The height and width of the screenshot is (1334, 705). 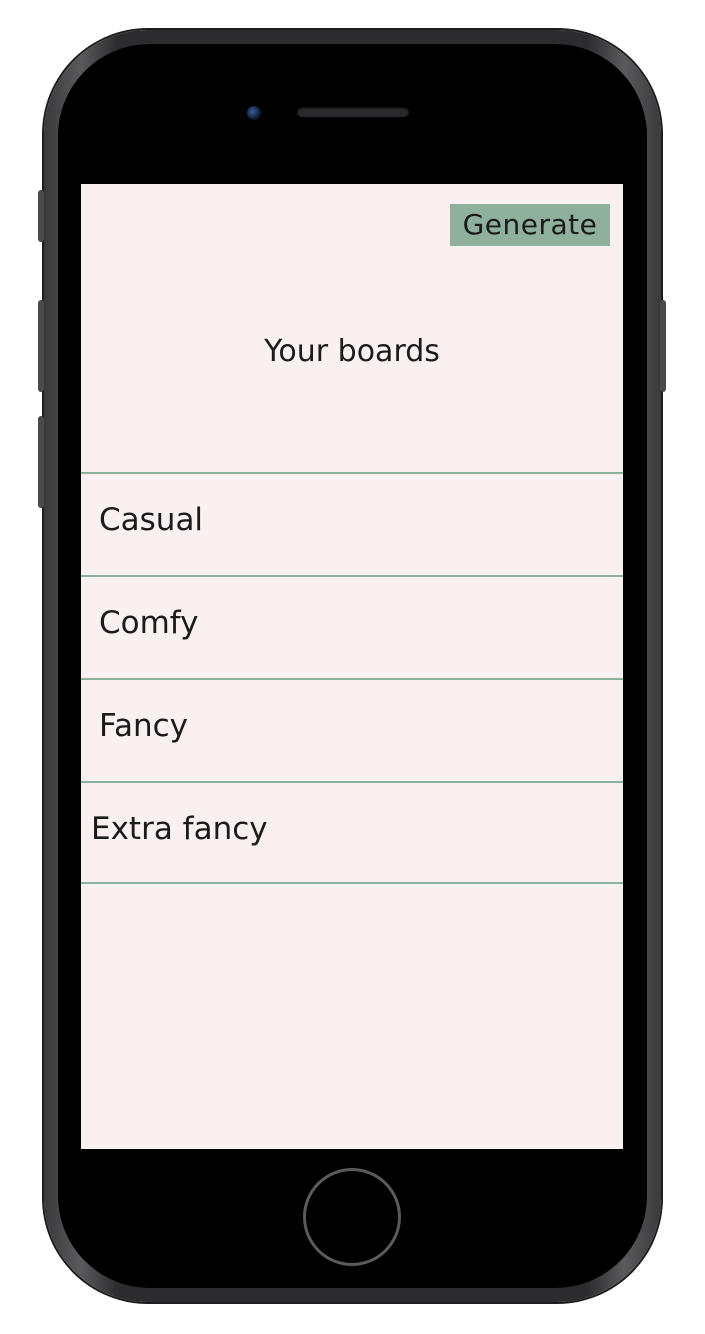 I want to click on board-item-label: Comfy, so click(x=149, y=623).